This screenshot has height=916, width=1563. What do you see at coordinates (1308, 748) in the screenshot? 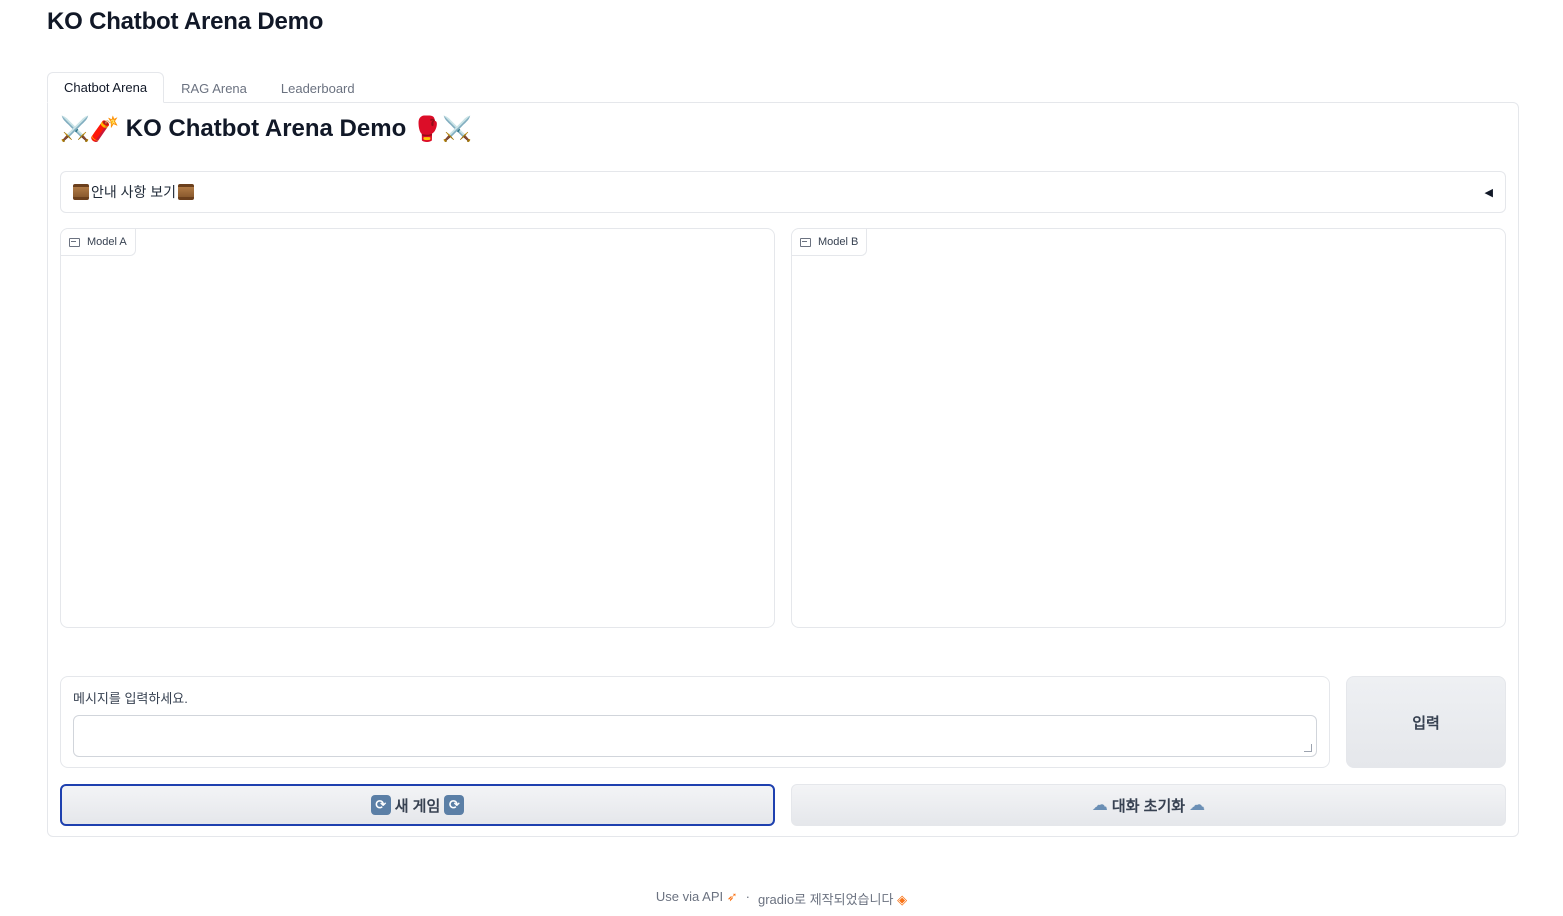
I see `resize-handle-icon` at bounding box center [1308, 748].